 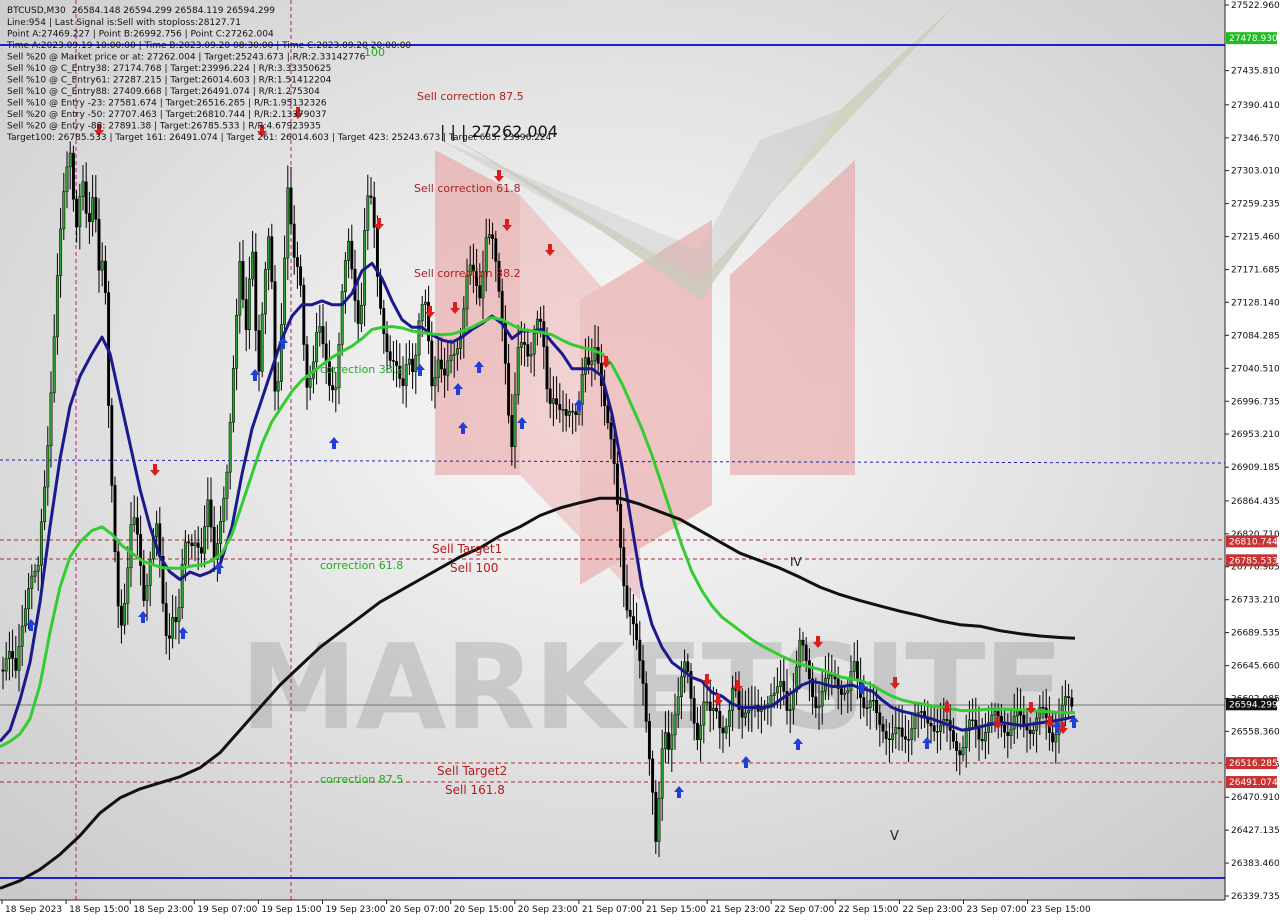 What do you see at coordinates (1255, 205) in the screenshot?
I see `price-tick-label: 27259.235` at bounding box center [1255, 205].